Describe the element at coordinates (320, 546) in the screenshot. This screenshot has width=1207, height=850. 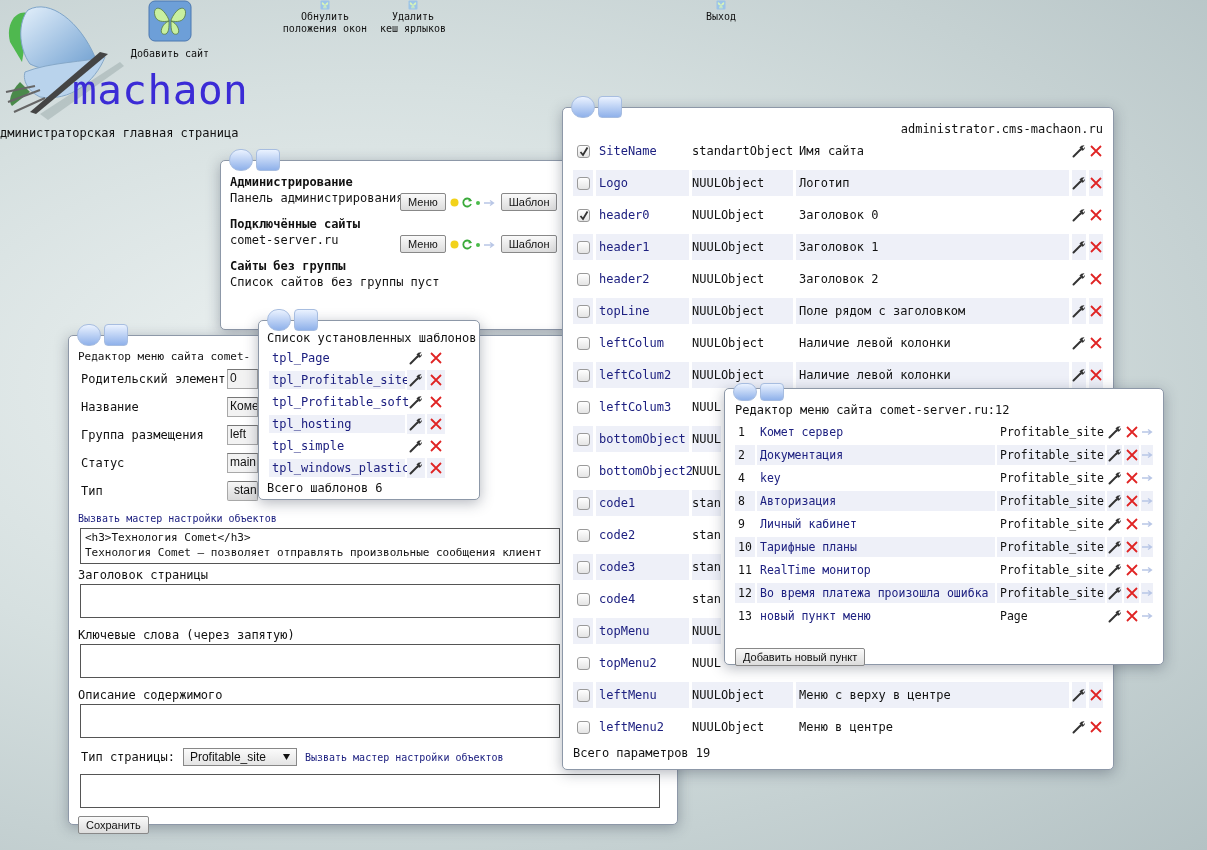
I see `content-field: <h3>Технология Comet</h3> Технология Comet — позволяет отправлять произвольные сообщения клиент` at that location.